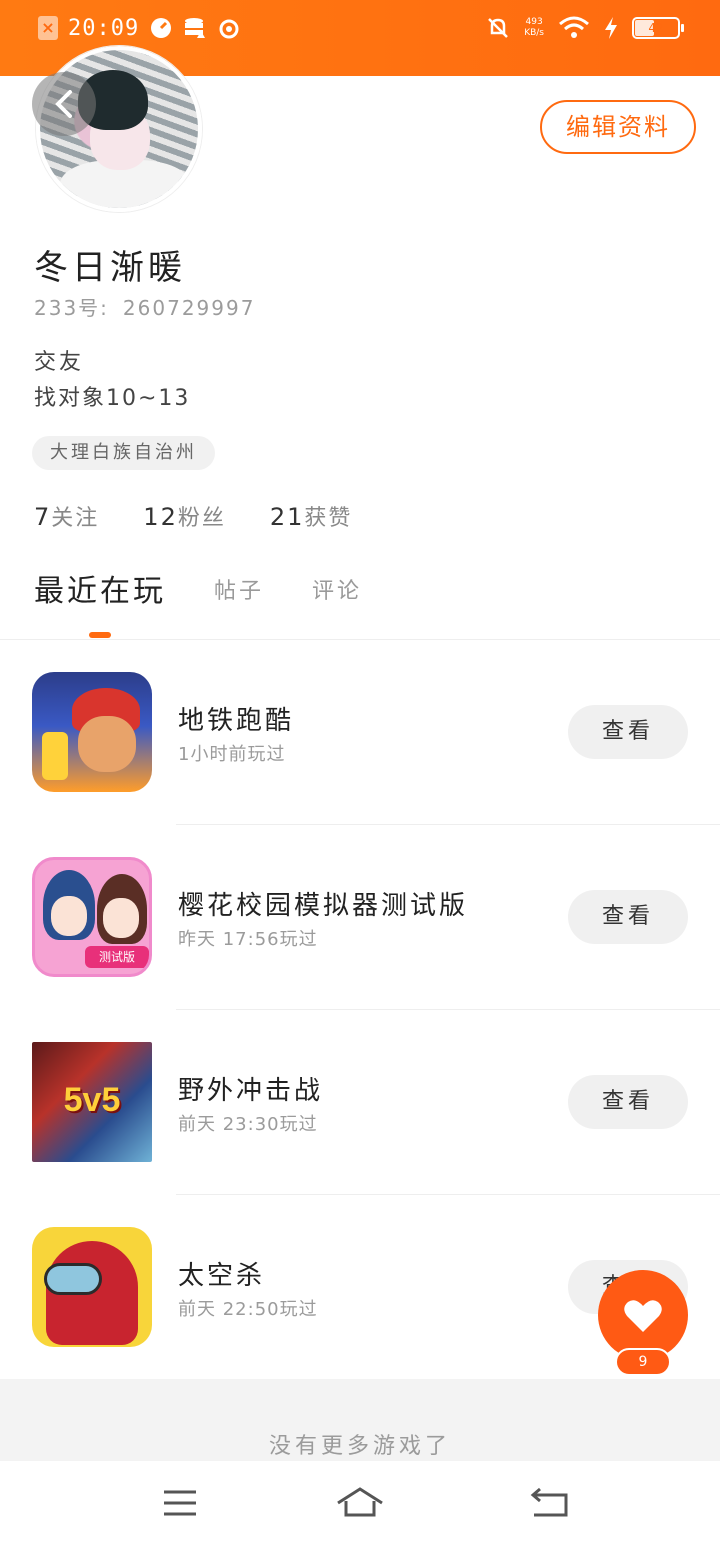 This screenshot has height=1544, width=720. What do you see at coordinates (160, 517) in the screenshot?
I see `stat-fans-value: 12` at bounding box center [160, 517].